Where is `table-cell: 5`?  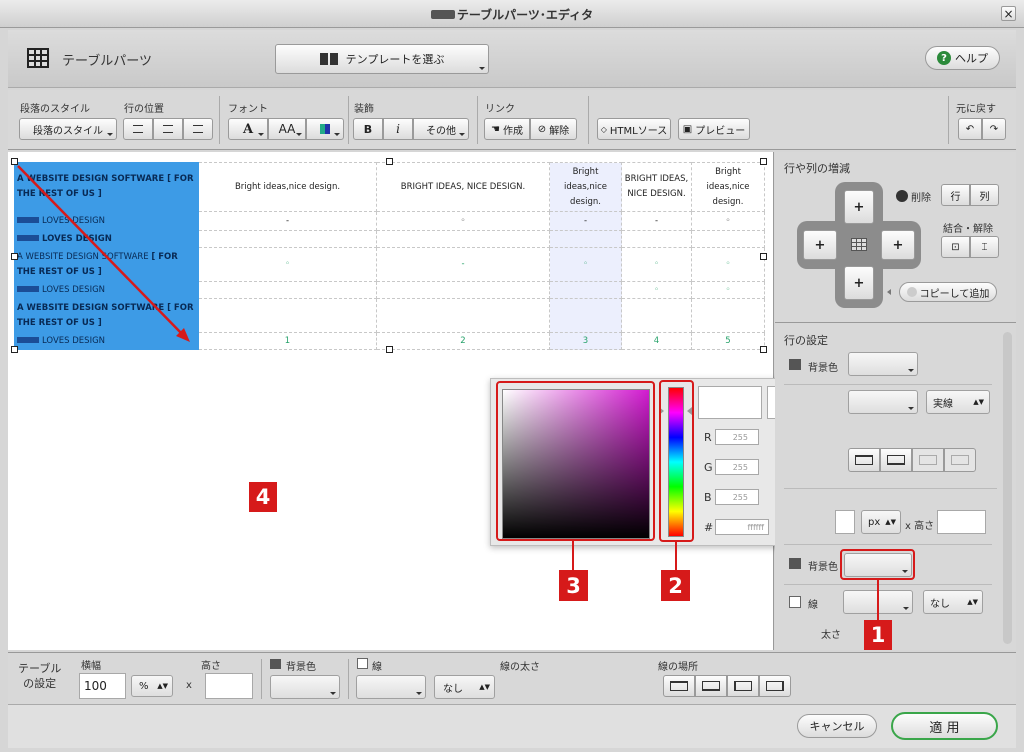 table-cell: 5 is located at coordinates (728, 341).